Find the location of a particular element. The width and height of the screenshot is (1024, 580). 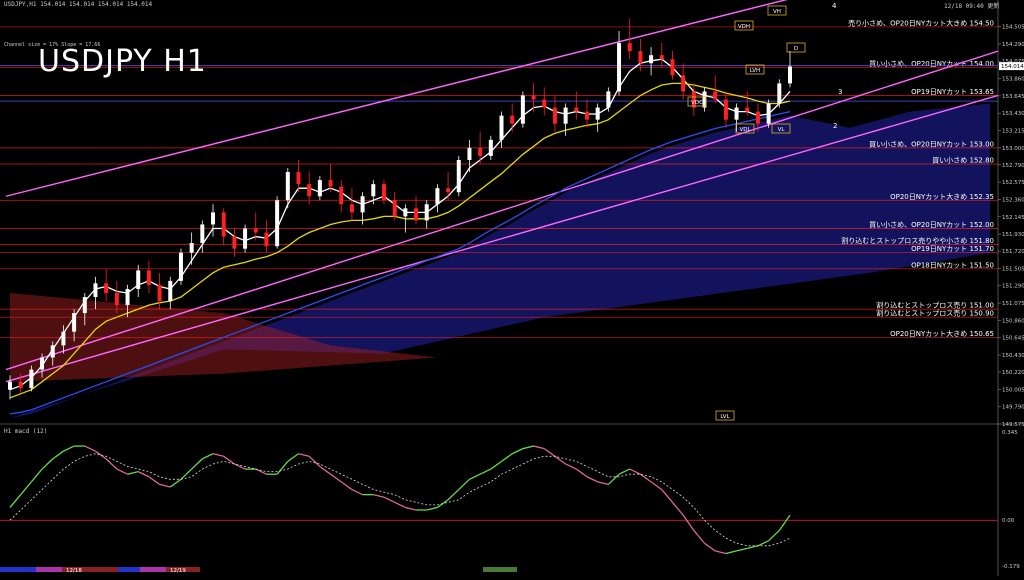

level-label-8: OP19日NYカット 151.70 is located at coordinates (952, 249).